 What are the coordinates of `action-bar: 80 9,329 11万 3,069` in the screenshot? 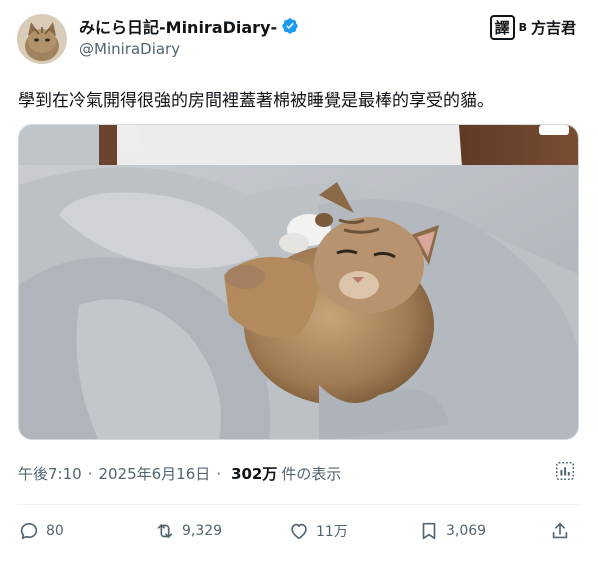 It's located at (299, 535).